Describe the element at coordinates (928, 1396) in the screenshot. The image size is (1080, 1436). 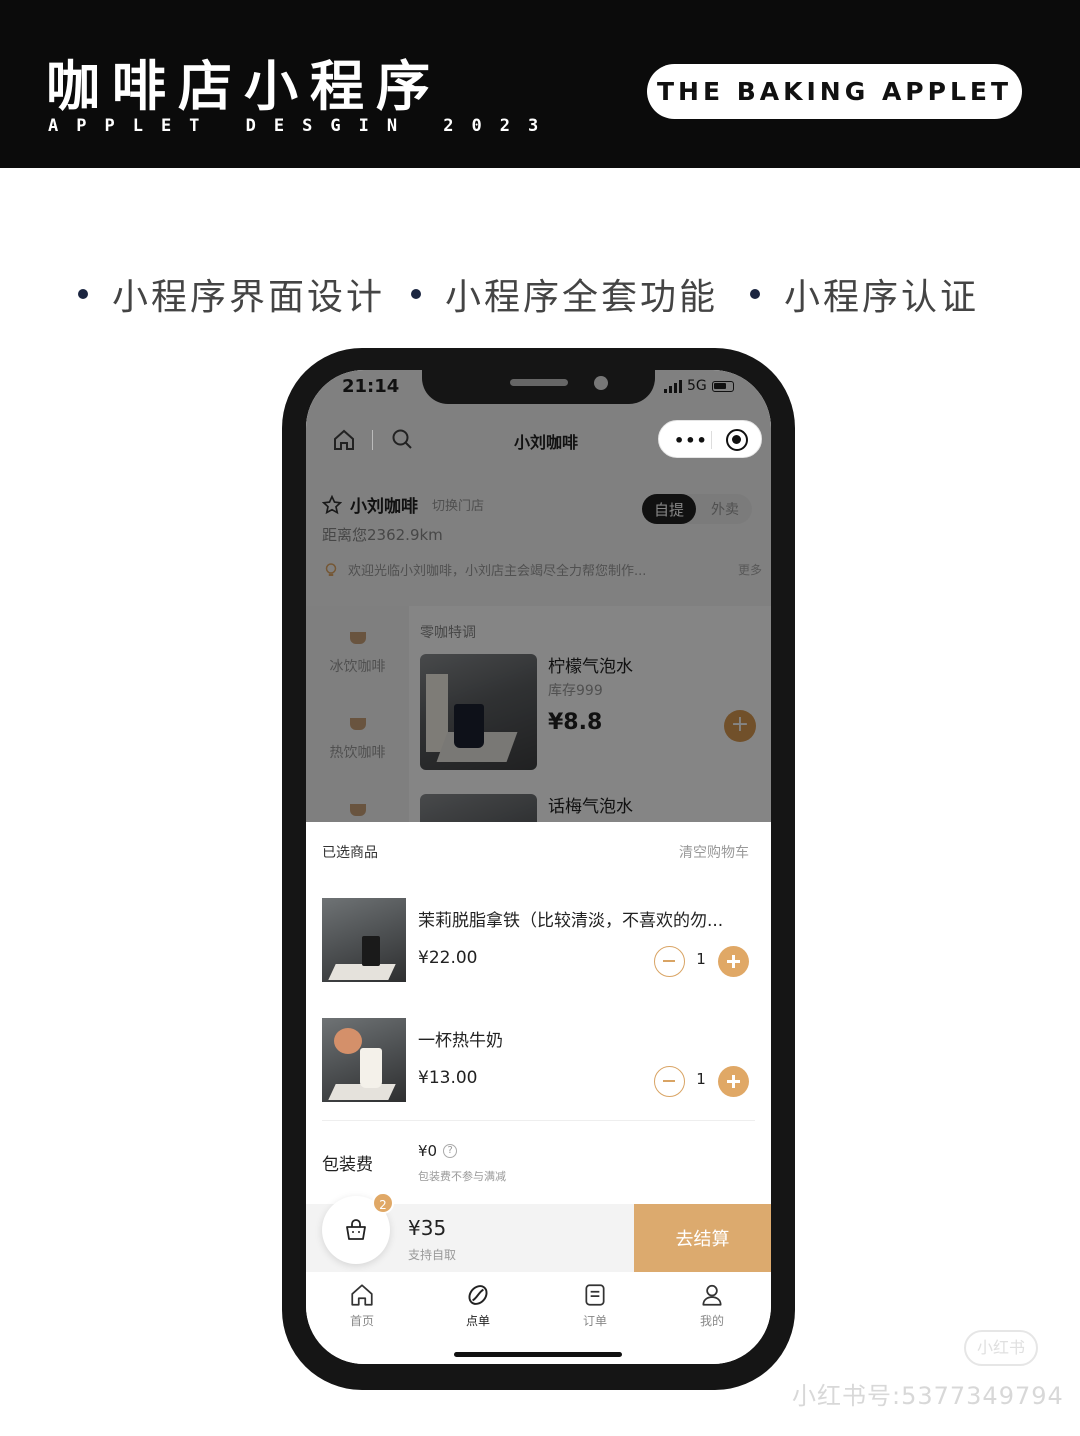
I see `watermark-id: 小红书号:5377349794` at that location.